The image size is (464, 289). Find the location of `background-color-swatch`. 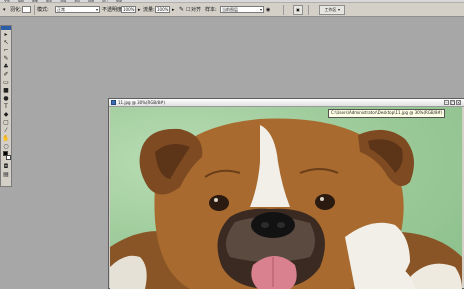

background-color-swatch is located at coordinates (8, 157).